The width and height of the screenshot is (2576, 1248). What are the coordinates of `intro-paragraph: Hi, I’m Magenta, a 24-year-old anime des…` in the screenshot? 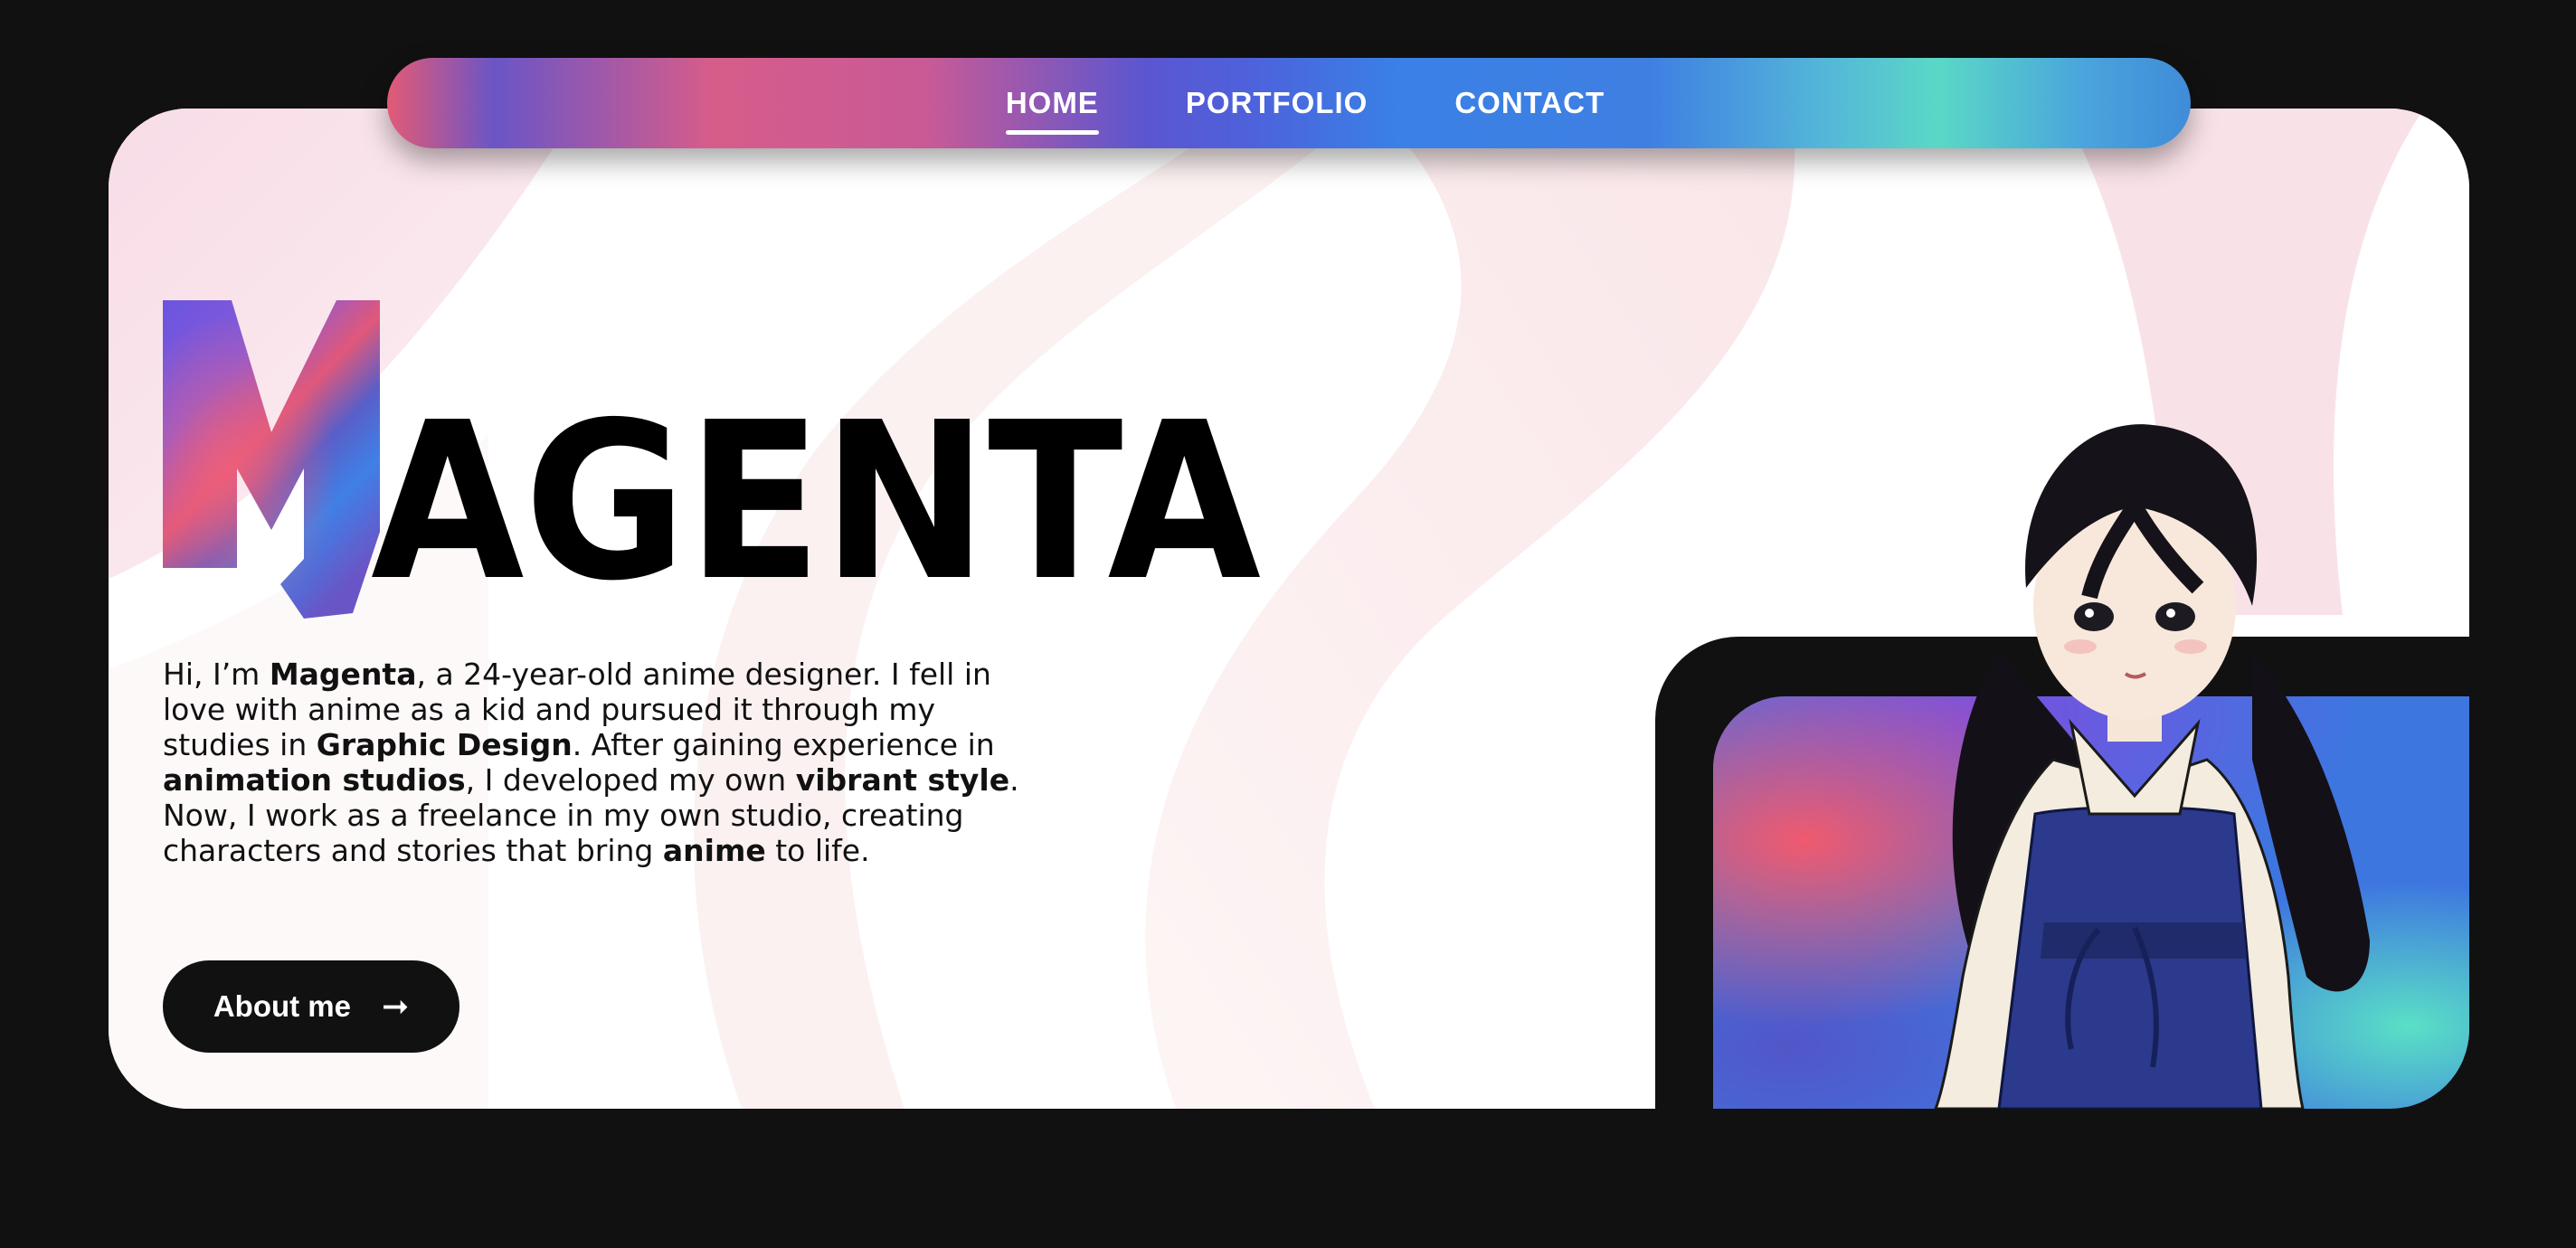 It's located at (597, 763).